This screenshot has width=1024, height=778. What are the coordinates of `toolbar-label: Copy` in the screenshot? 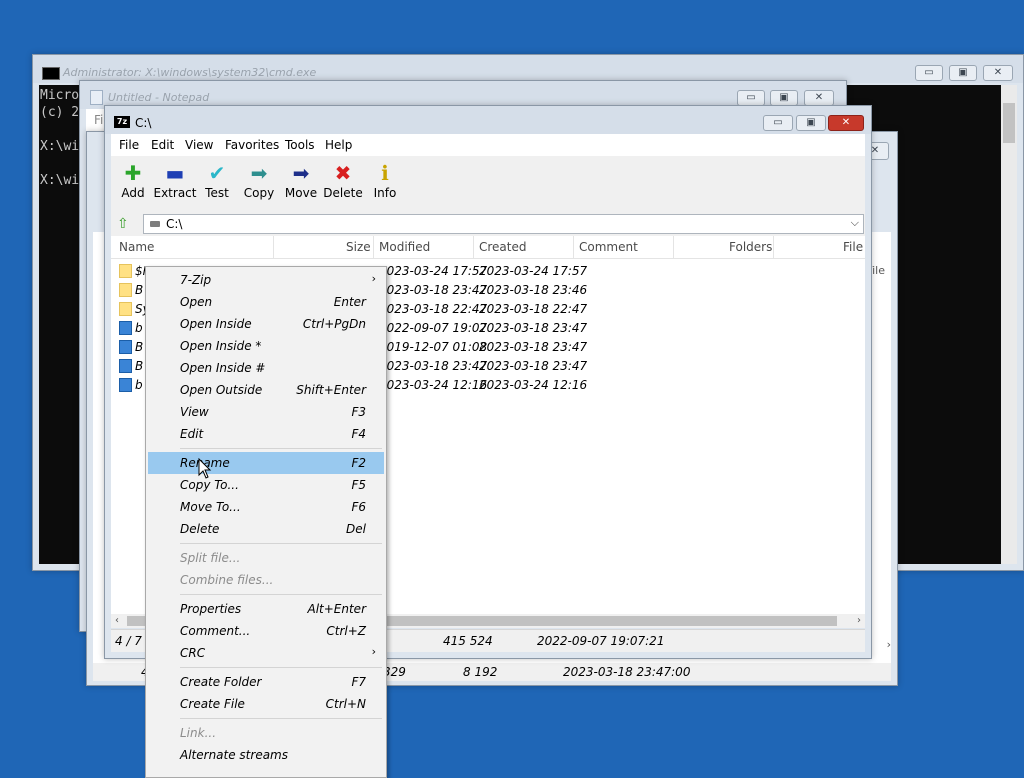 It's located at (259, 193).